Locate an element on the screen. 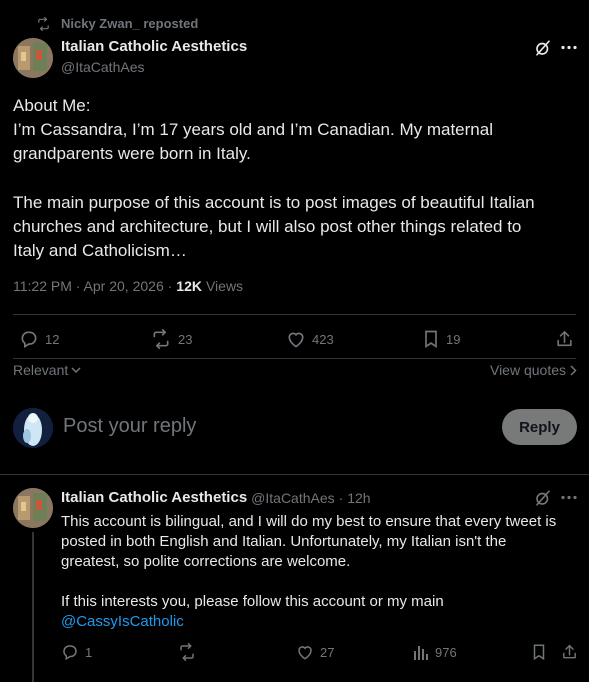  reply-time: · 12h is located at coordinates (355, 498).